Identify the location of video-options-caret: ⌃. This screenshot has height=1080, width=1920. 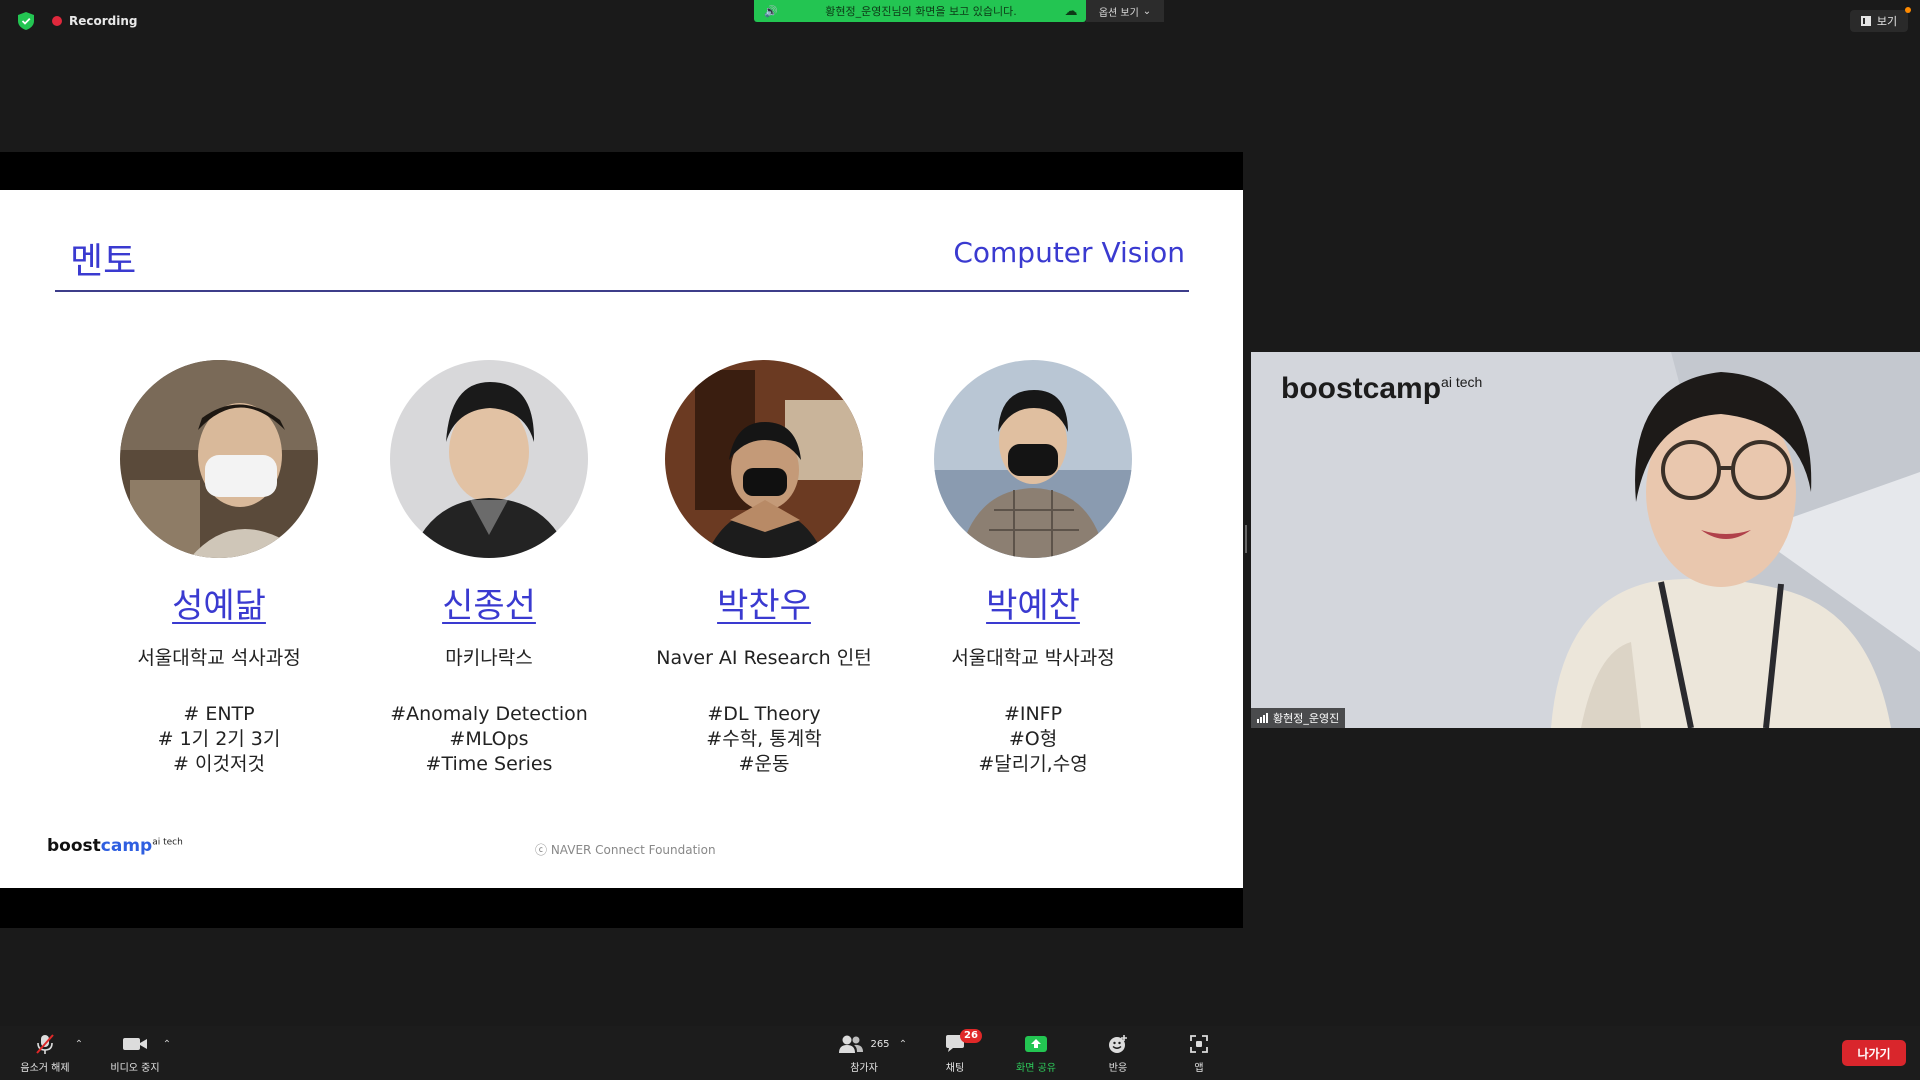
(167, 1044).